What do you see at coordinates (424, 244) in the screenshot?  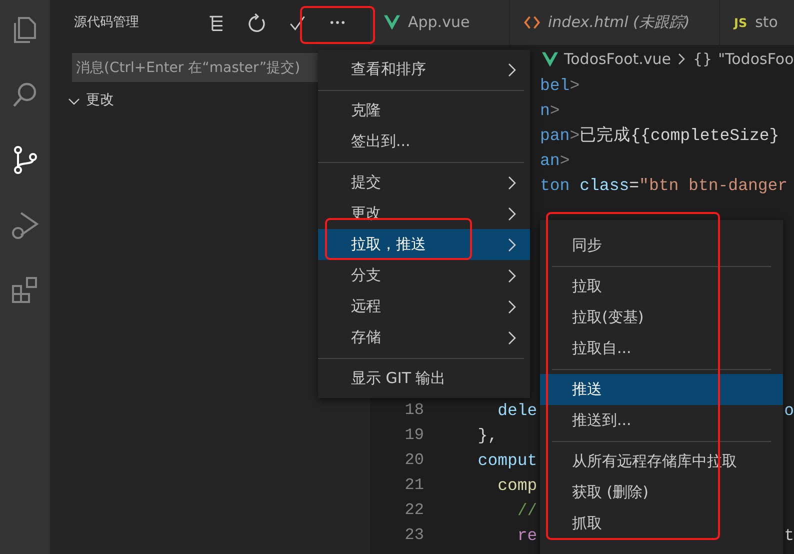 I see `menu-item: 拉取，推送` at bounding box center [424, 244].